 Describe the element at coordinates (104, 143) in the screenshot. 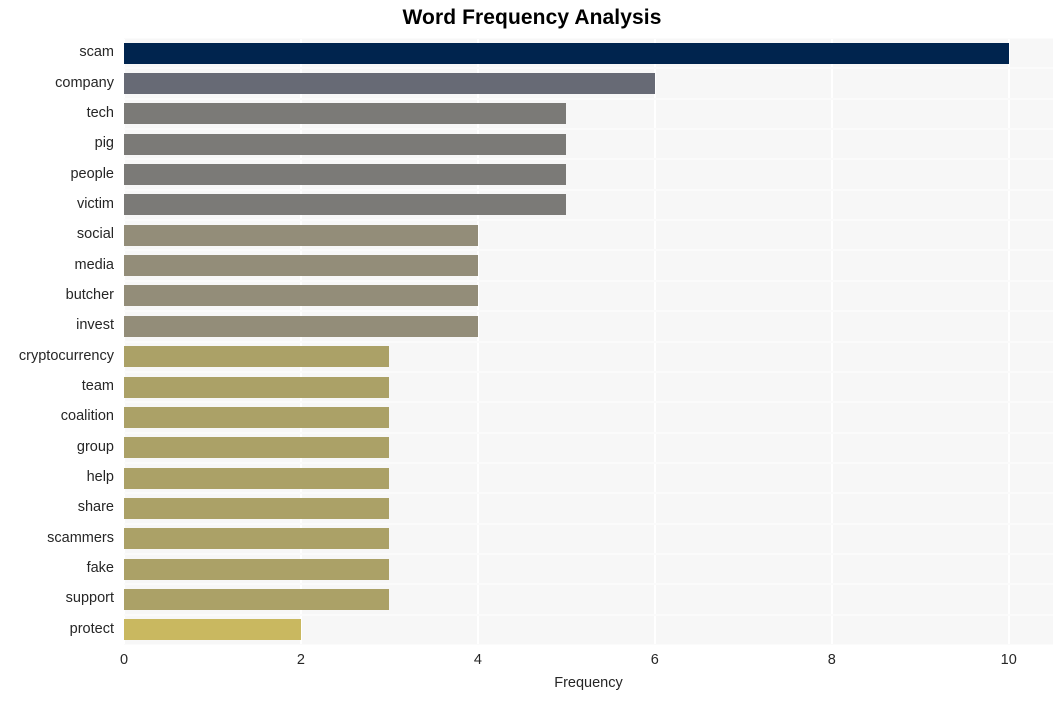

I see `y-axis-tick-label: pig` at that location.